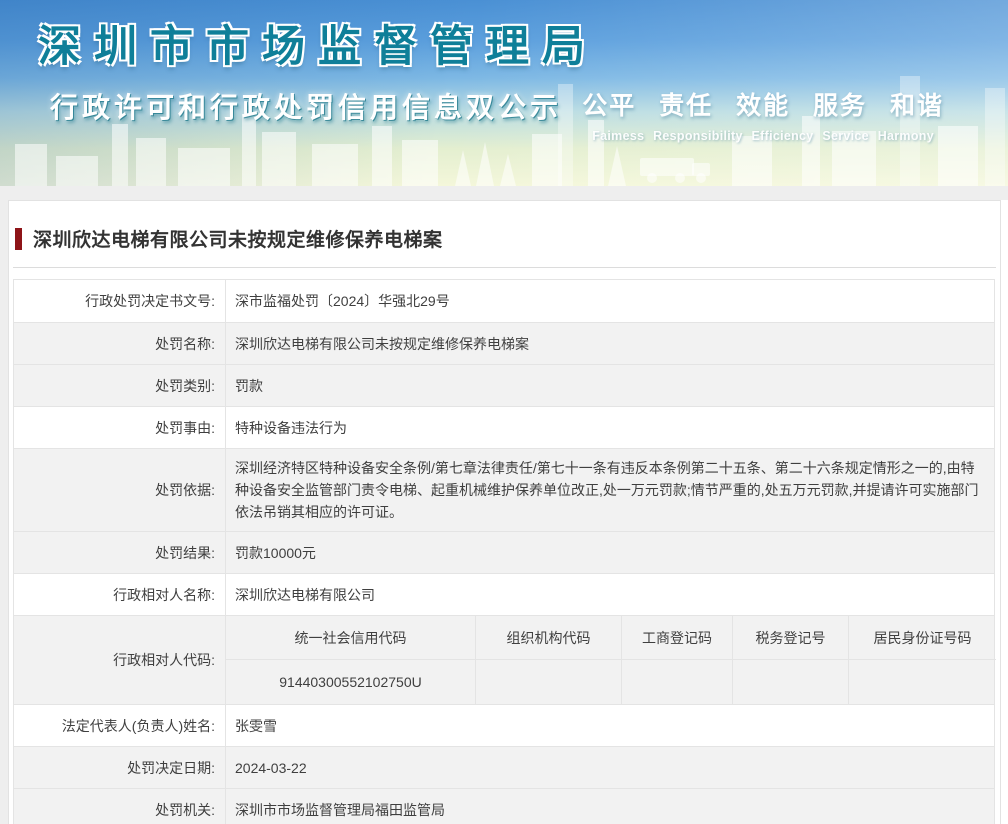  I want to click on title-divider, so click(504, 267).